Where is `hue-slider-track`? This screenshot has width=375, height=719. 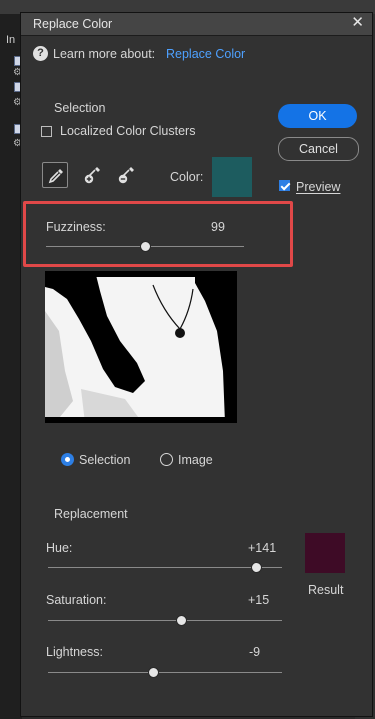
hue-slider-track is located at coordinates (165, 567).